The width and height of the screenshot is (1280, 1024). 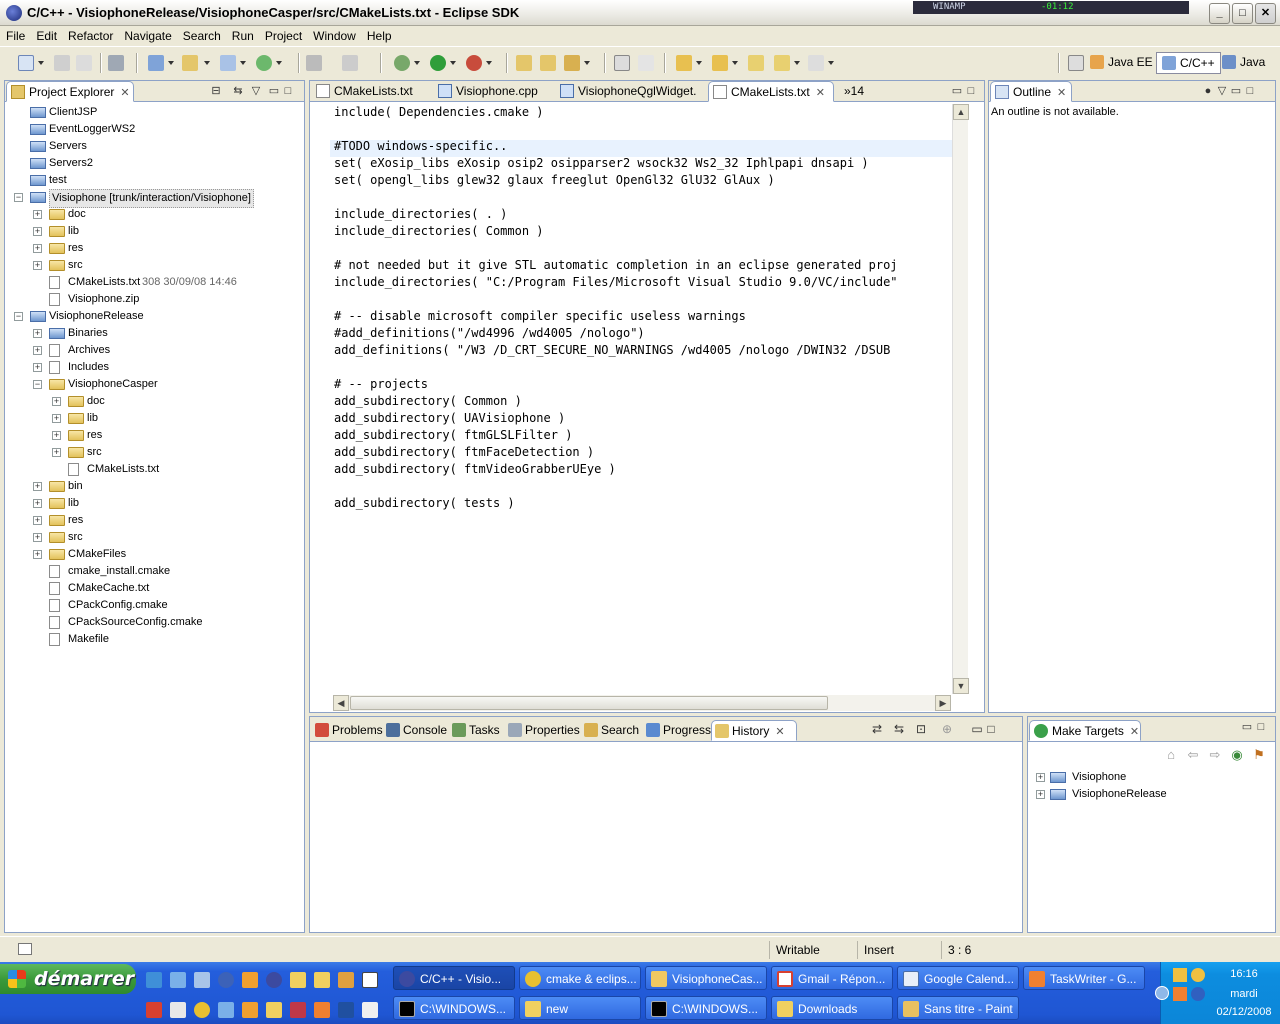 I want to click on tree-item: Servers, so click(x=154, y=146).